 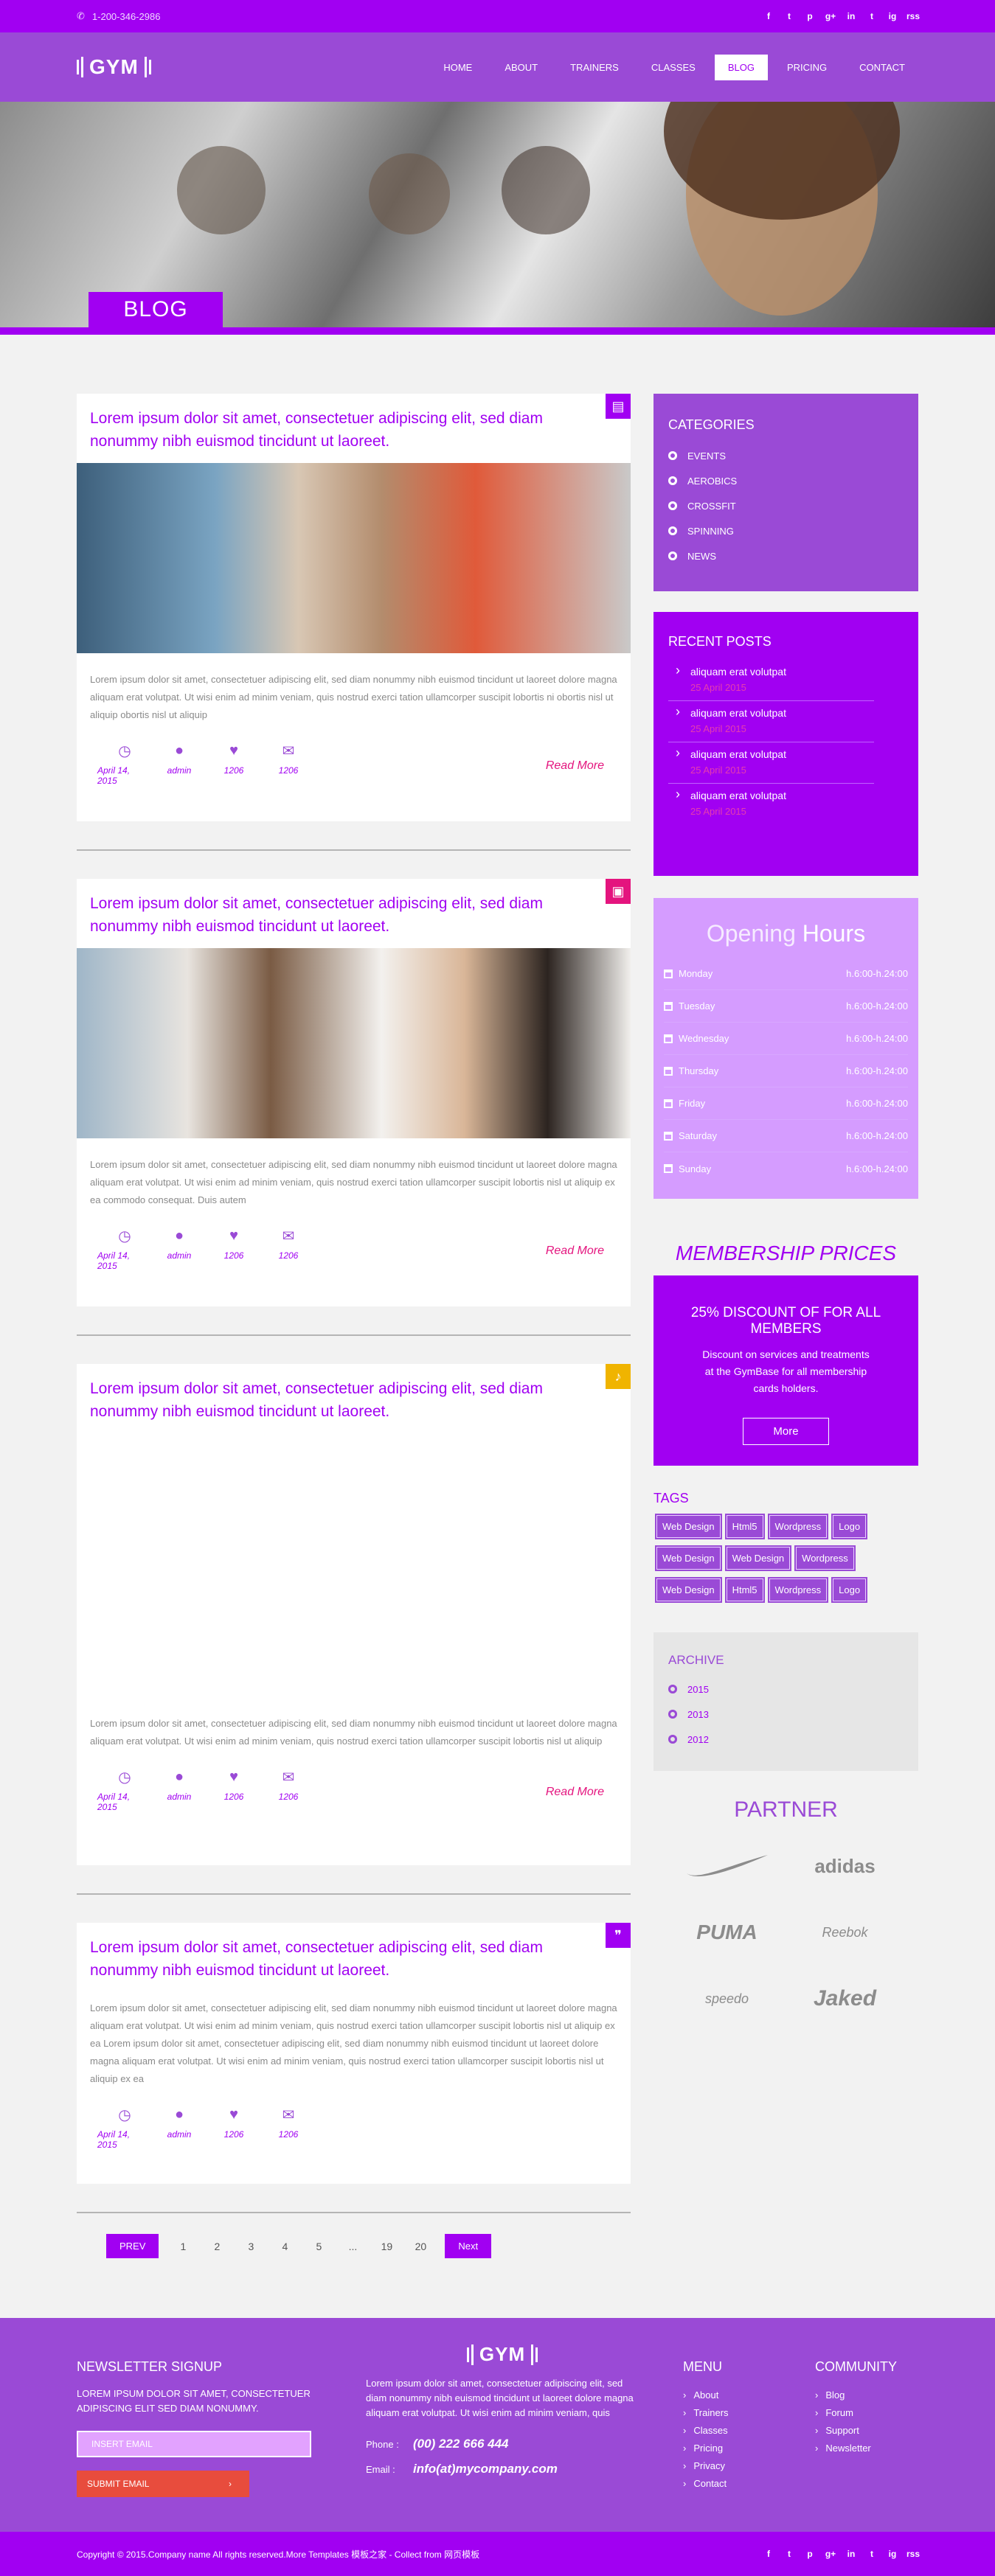 What do you see at coordinates (469, 2246) in the screenshot?
I see `next-page-button: Next` at bounding box center [469, 2246].